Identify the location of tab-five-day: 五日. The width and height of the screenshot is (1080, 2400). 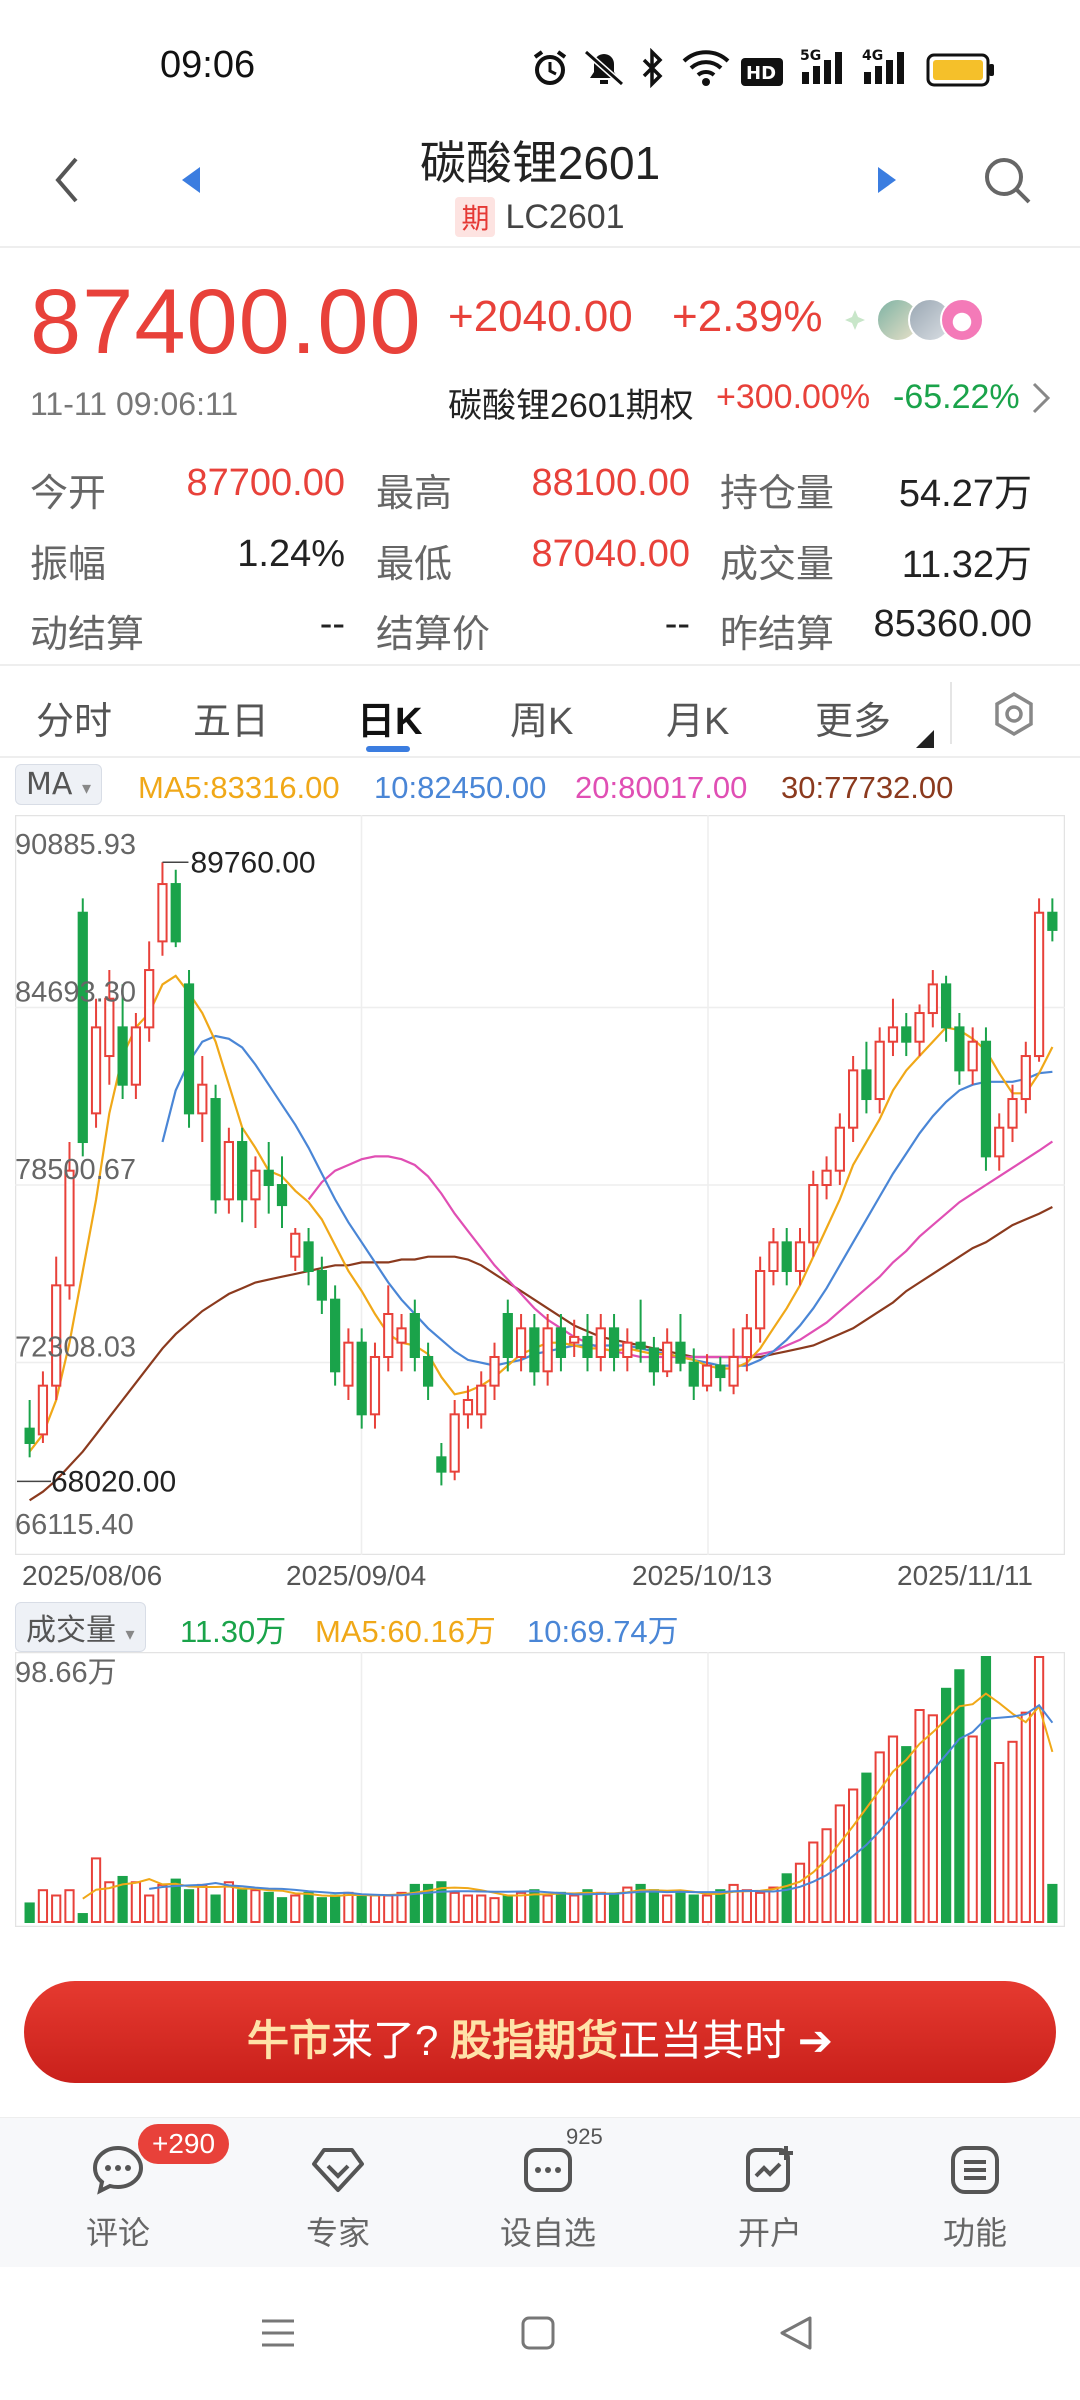
(231, 717).